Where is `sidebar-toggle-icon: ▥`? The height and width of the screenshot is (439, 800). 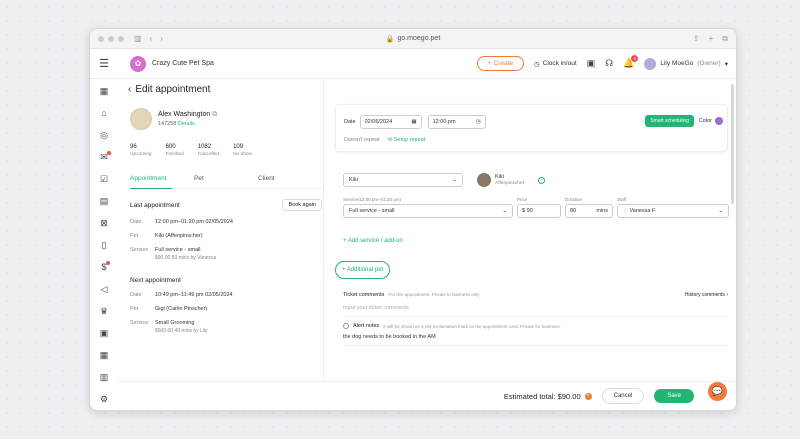
sidebar-toggle-icon: ▥ is located at coordinates (138, 38).